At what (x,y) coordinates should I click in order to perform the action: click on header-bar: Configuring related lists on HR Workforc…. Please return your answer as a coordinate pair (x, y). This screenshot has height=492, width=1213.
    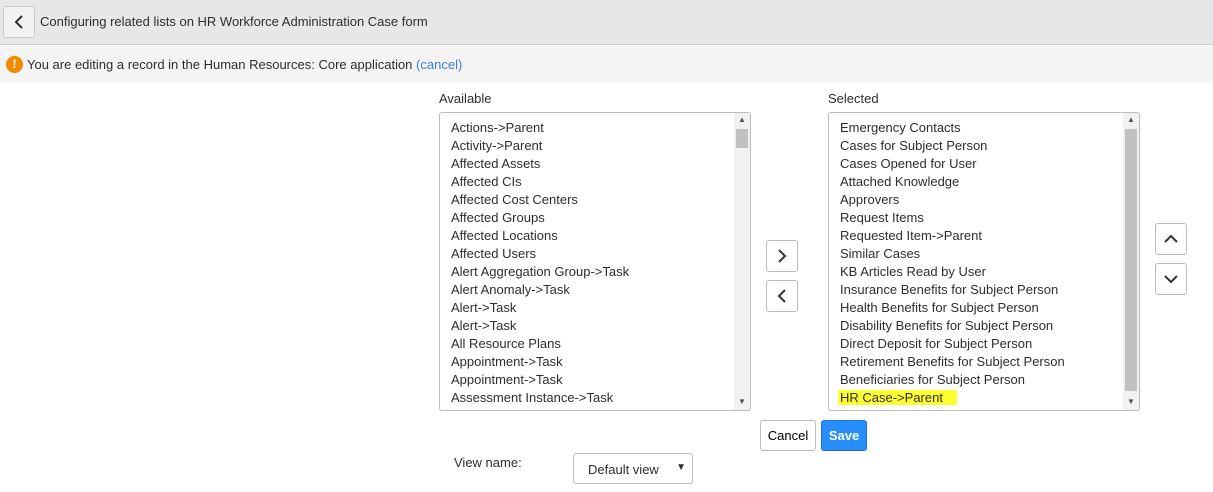
    Looking at the image, I should click on (606, 22).